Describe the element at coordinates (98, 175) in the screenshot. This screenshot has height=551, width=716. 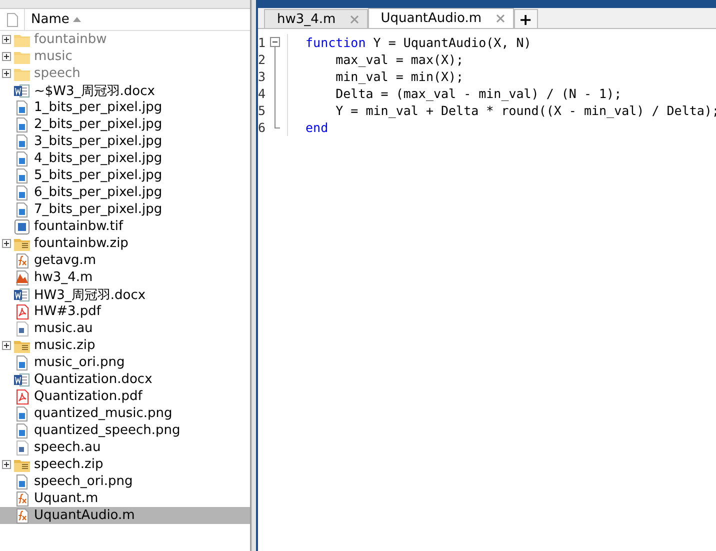
I see `file-name: 5_bits_per_pixel.jpg` at that location.